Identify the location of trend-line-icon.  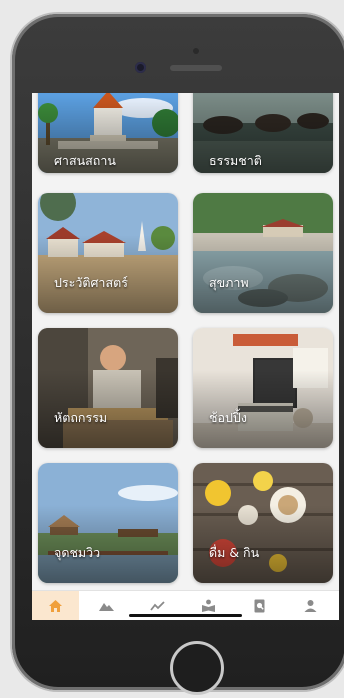
(157, 606).